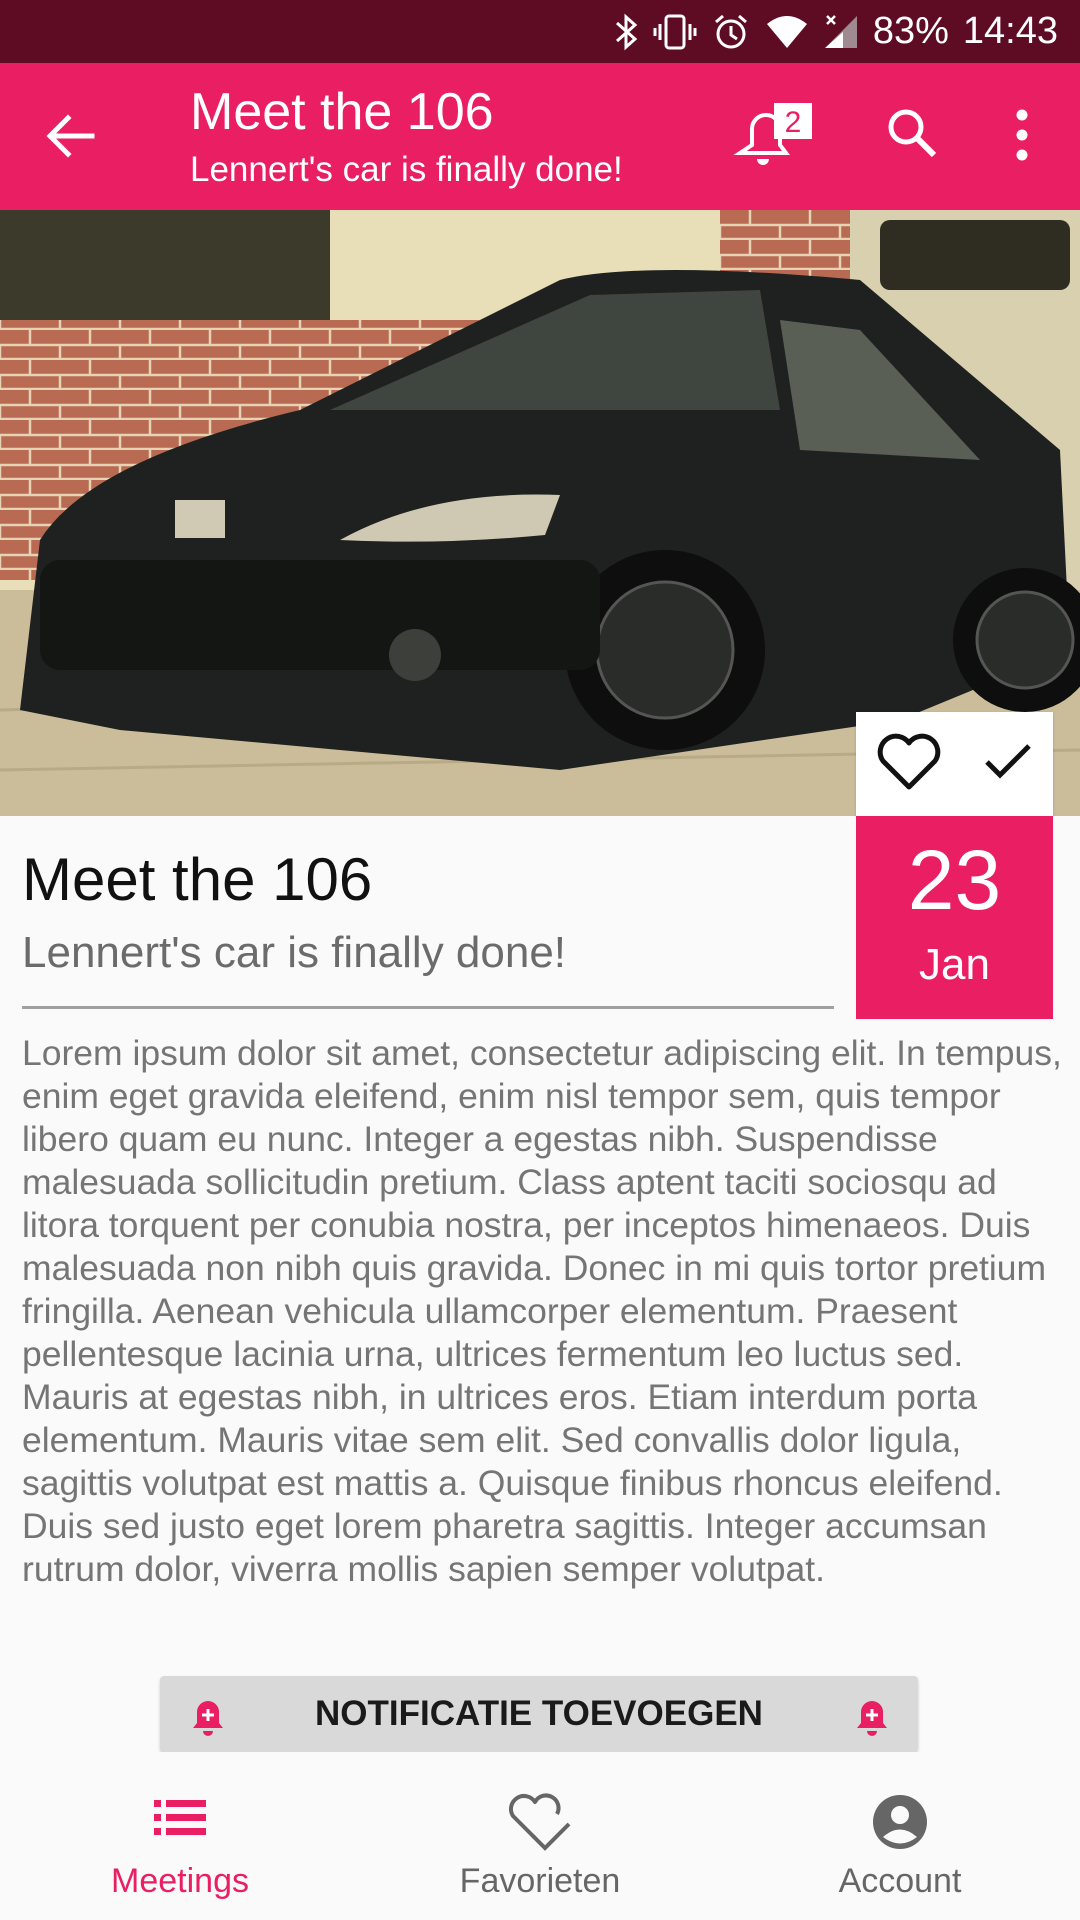 The width and height of the screenshot is (1080, 1920). I want to click on search-icon, so click(912, 137).